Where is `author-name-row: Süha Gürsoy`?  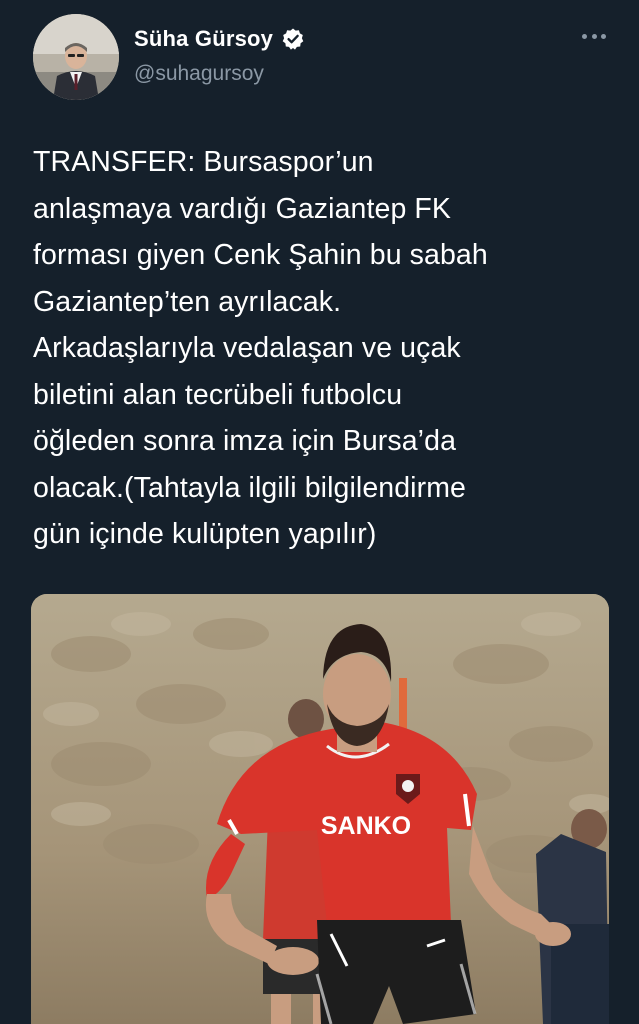
author-name-row: Süha Gürsoy is located at coordinates (219, 39).